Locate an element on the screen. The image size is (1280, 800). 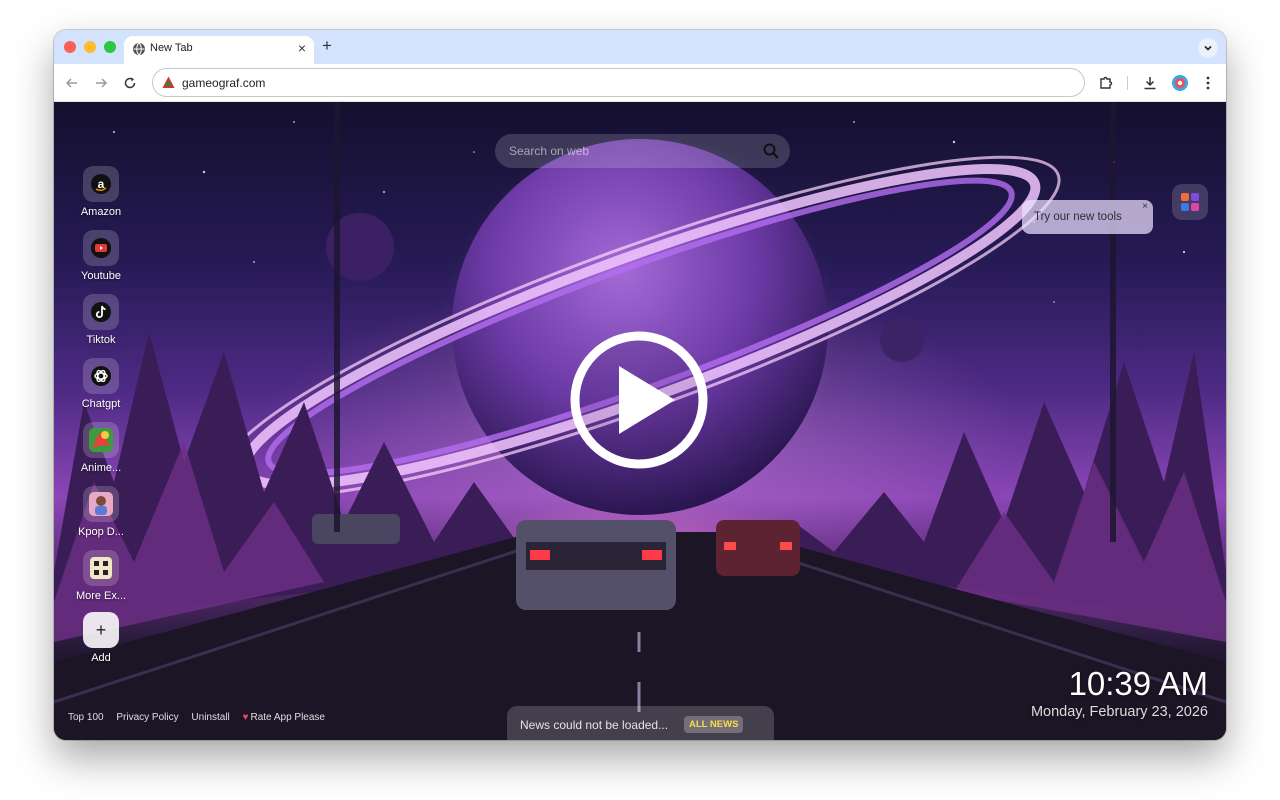
url-text: gameograf.com is located at coordinates (224, 83).